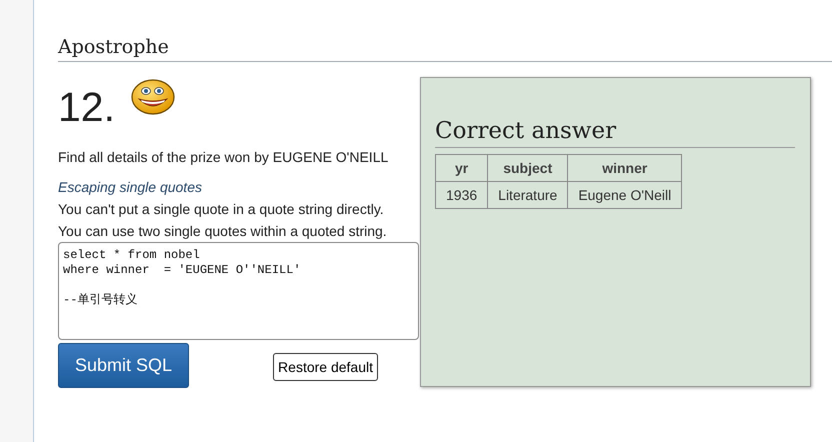 The image size is (832, 442). Describe the element at coordinates (528, 195) in the screenshot. I see `table-cell: Literature` at that location.